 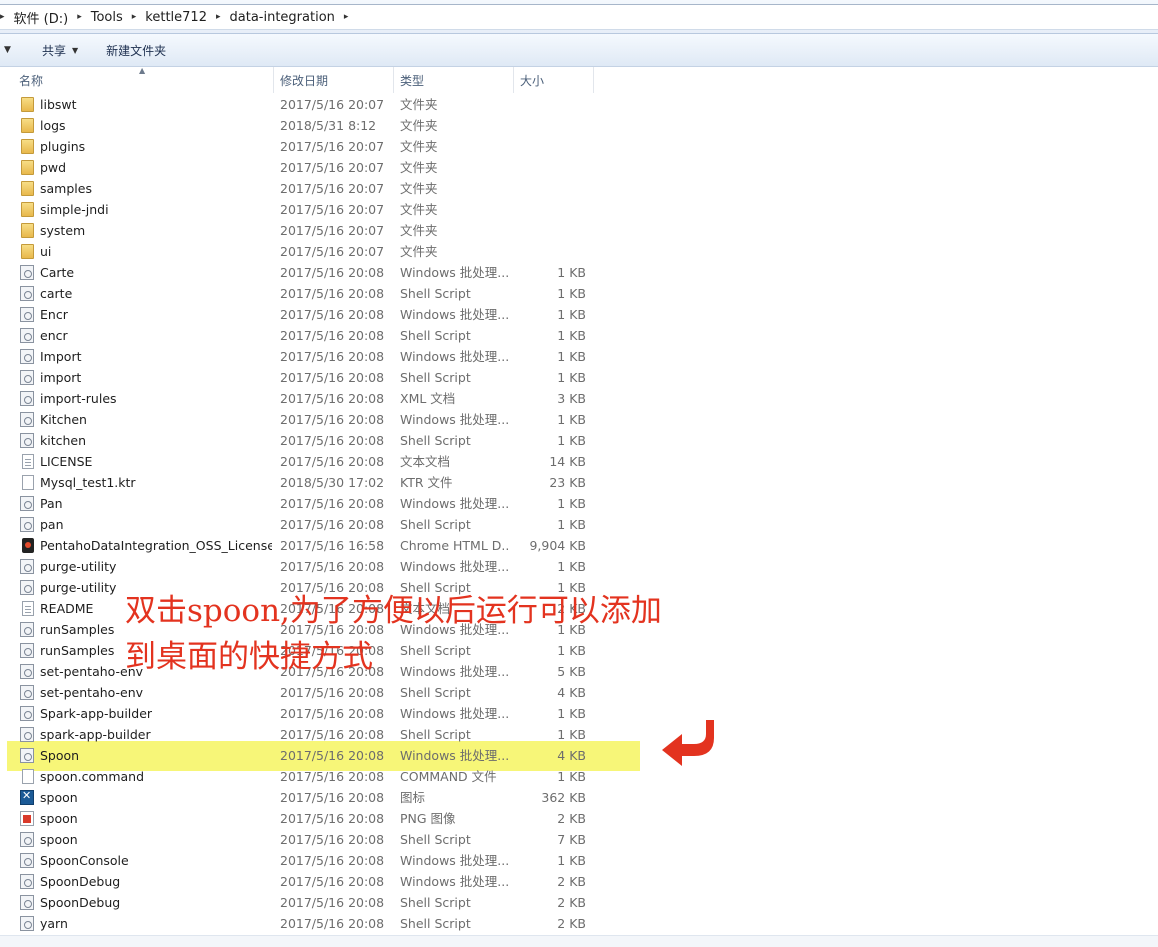 What do you see at coordinates (60, 50) in the screenshot?
I see `share-button: 共享 ▼` at bounding box center [60, 50].